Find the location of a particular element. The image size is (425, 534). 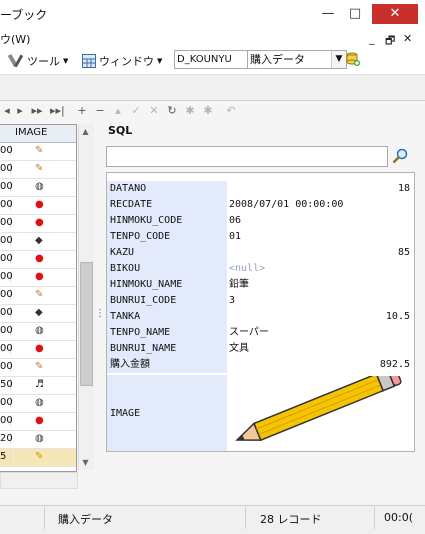

sql-label: SQL is located at coordinates (120, 130).